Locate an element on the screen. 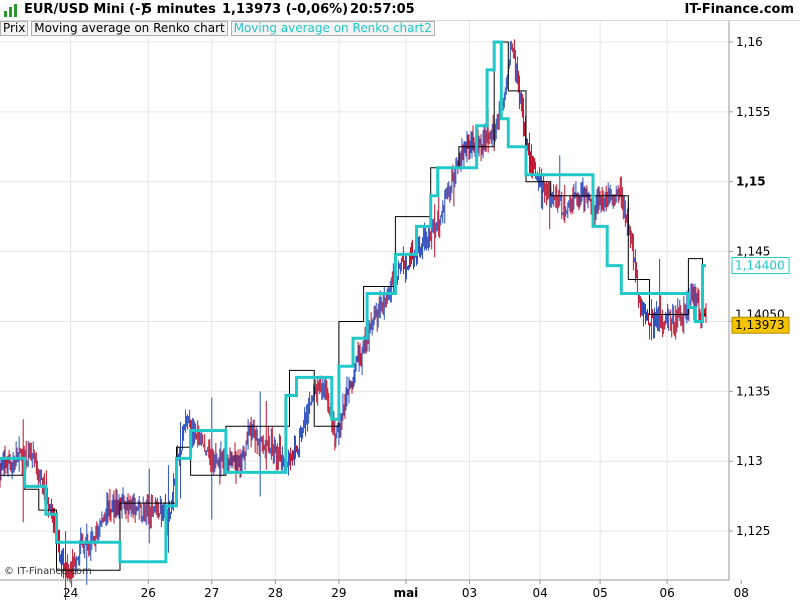  x-tick-label: mai is located at coordinates (406, 593).